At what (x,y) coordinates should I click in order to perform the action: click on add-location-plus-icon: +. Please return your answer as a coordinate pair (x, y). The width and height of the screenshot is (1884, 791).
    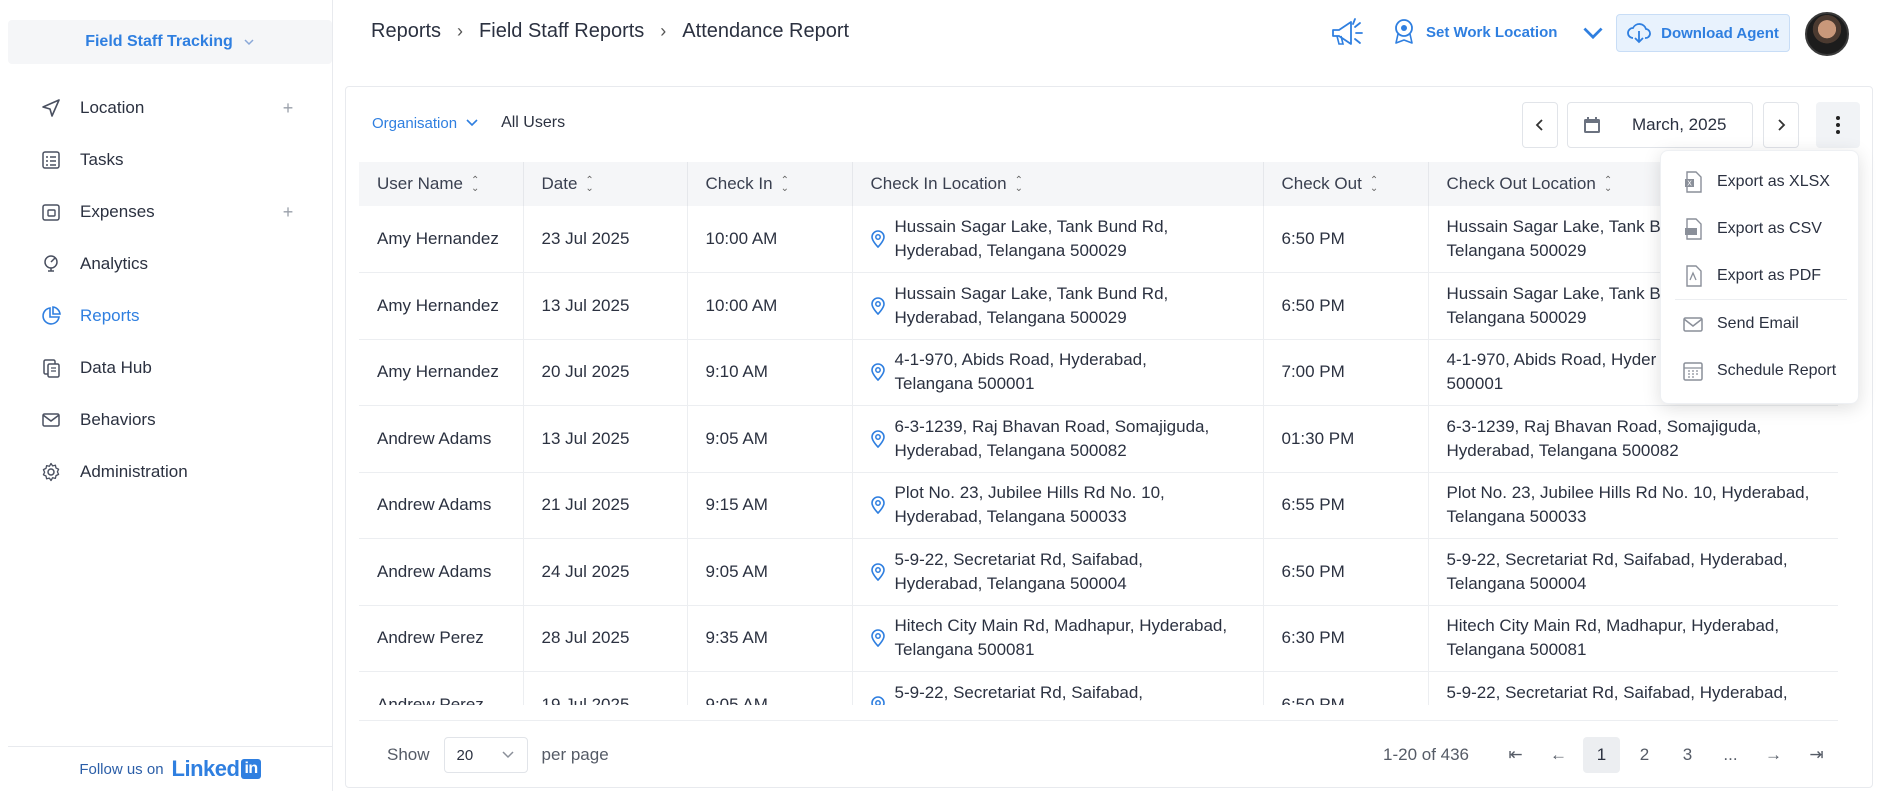
    Looking at the image, I should click on (288, 108).